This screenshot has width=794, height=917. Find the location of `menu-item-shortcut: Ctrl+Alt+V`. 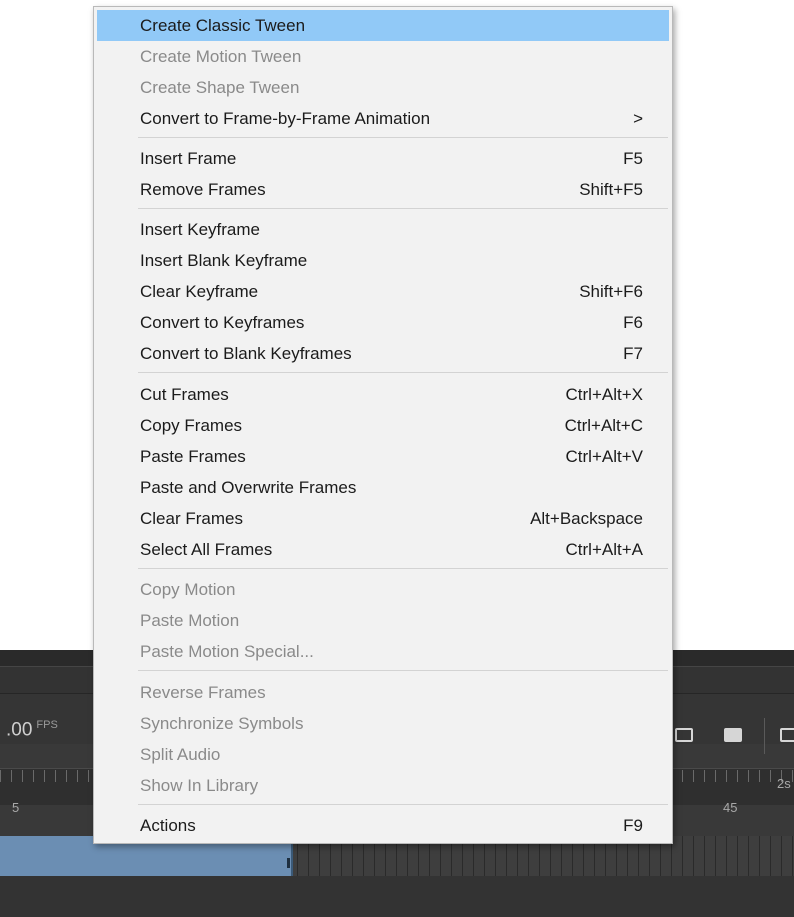

menu-item-shortcut: Ctrl+Alt+V is located at coordinates (604, 456).